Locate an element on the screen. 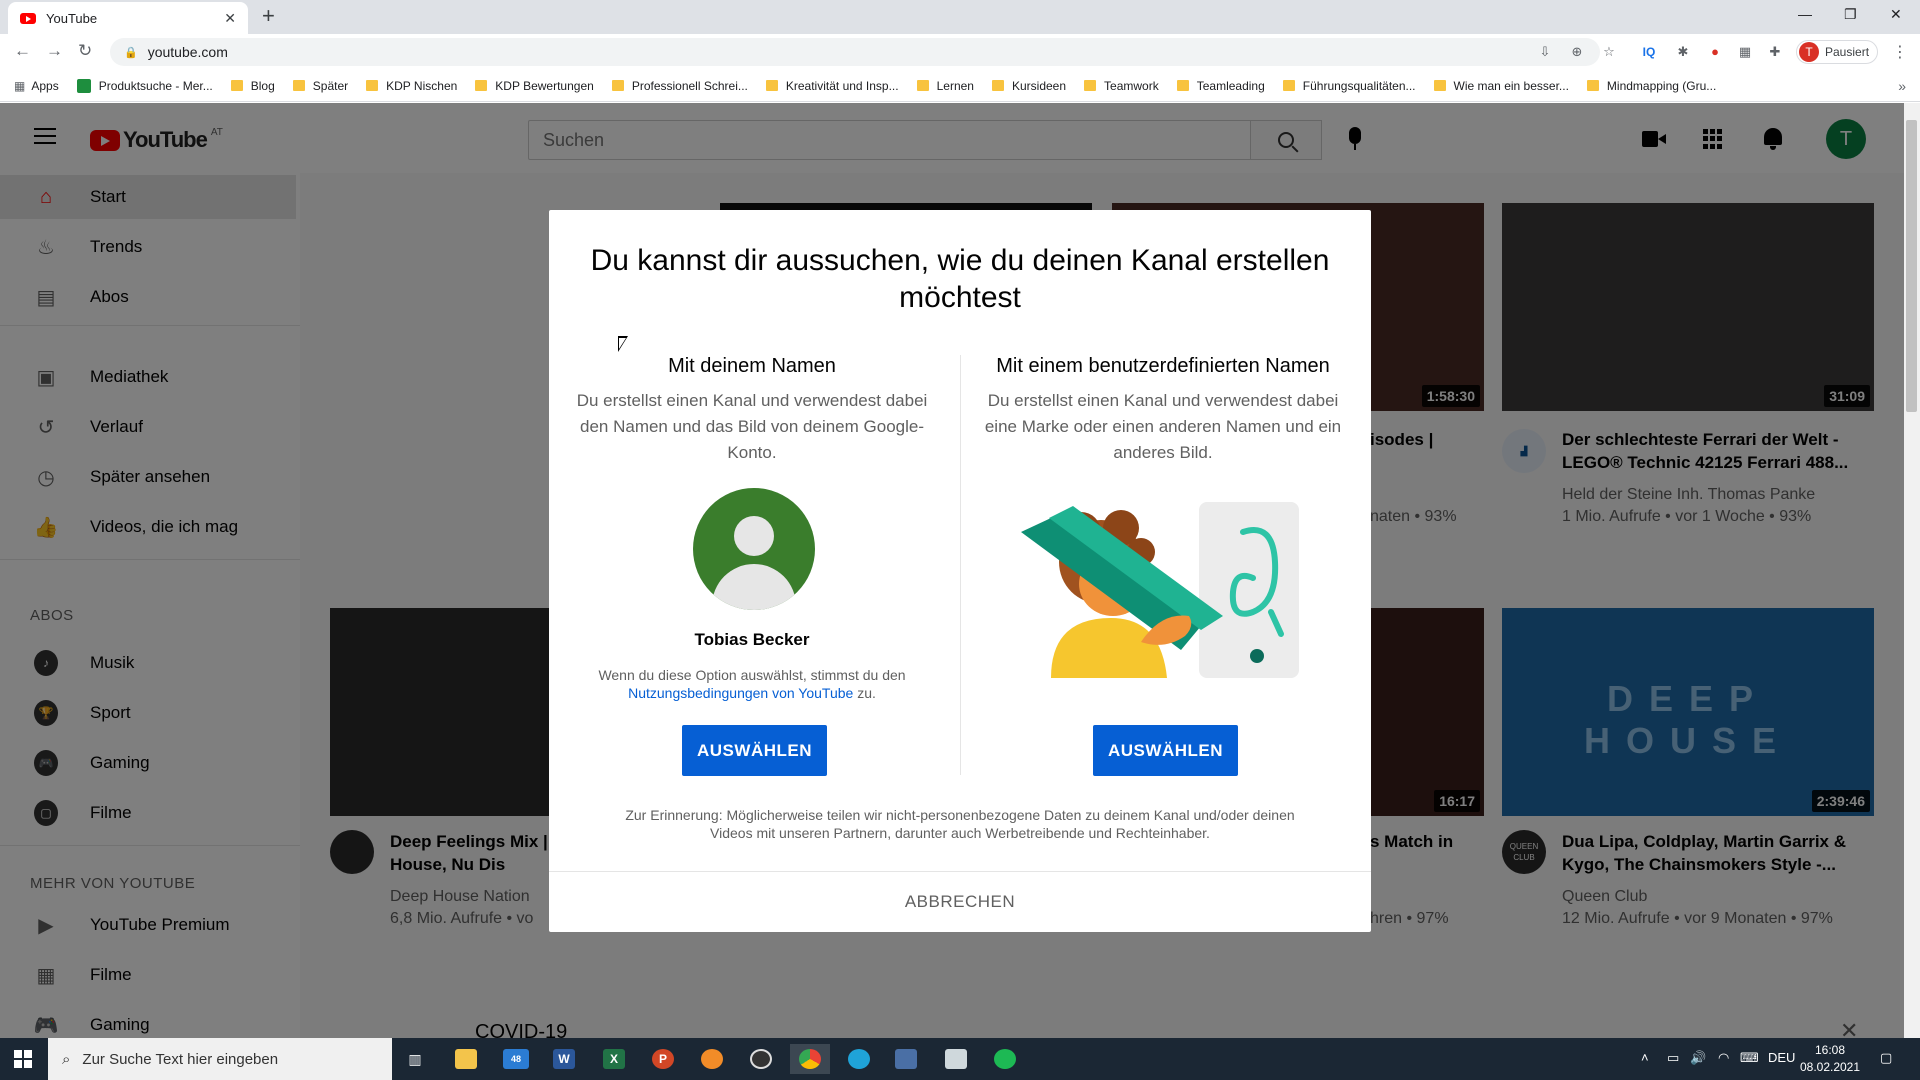  megaphone-illustration-icon is located at coordinates (1160, 590).